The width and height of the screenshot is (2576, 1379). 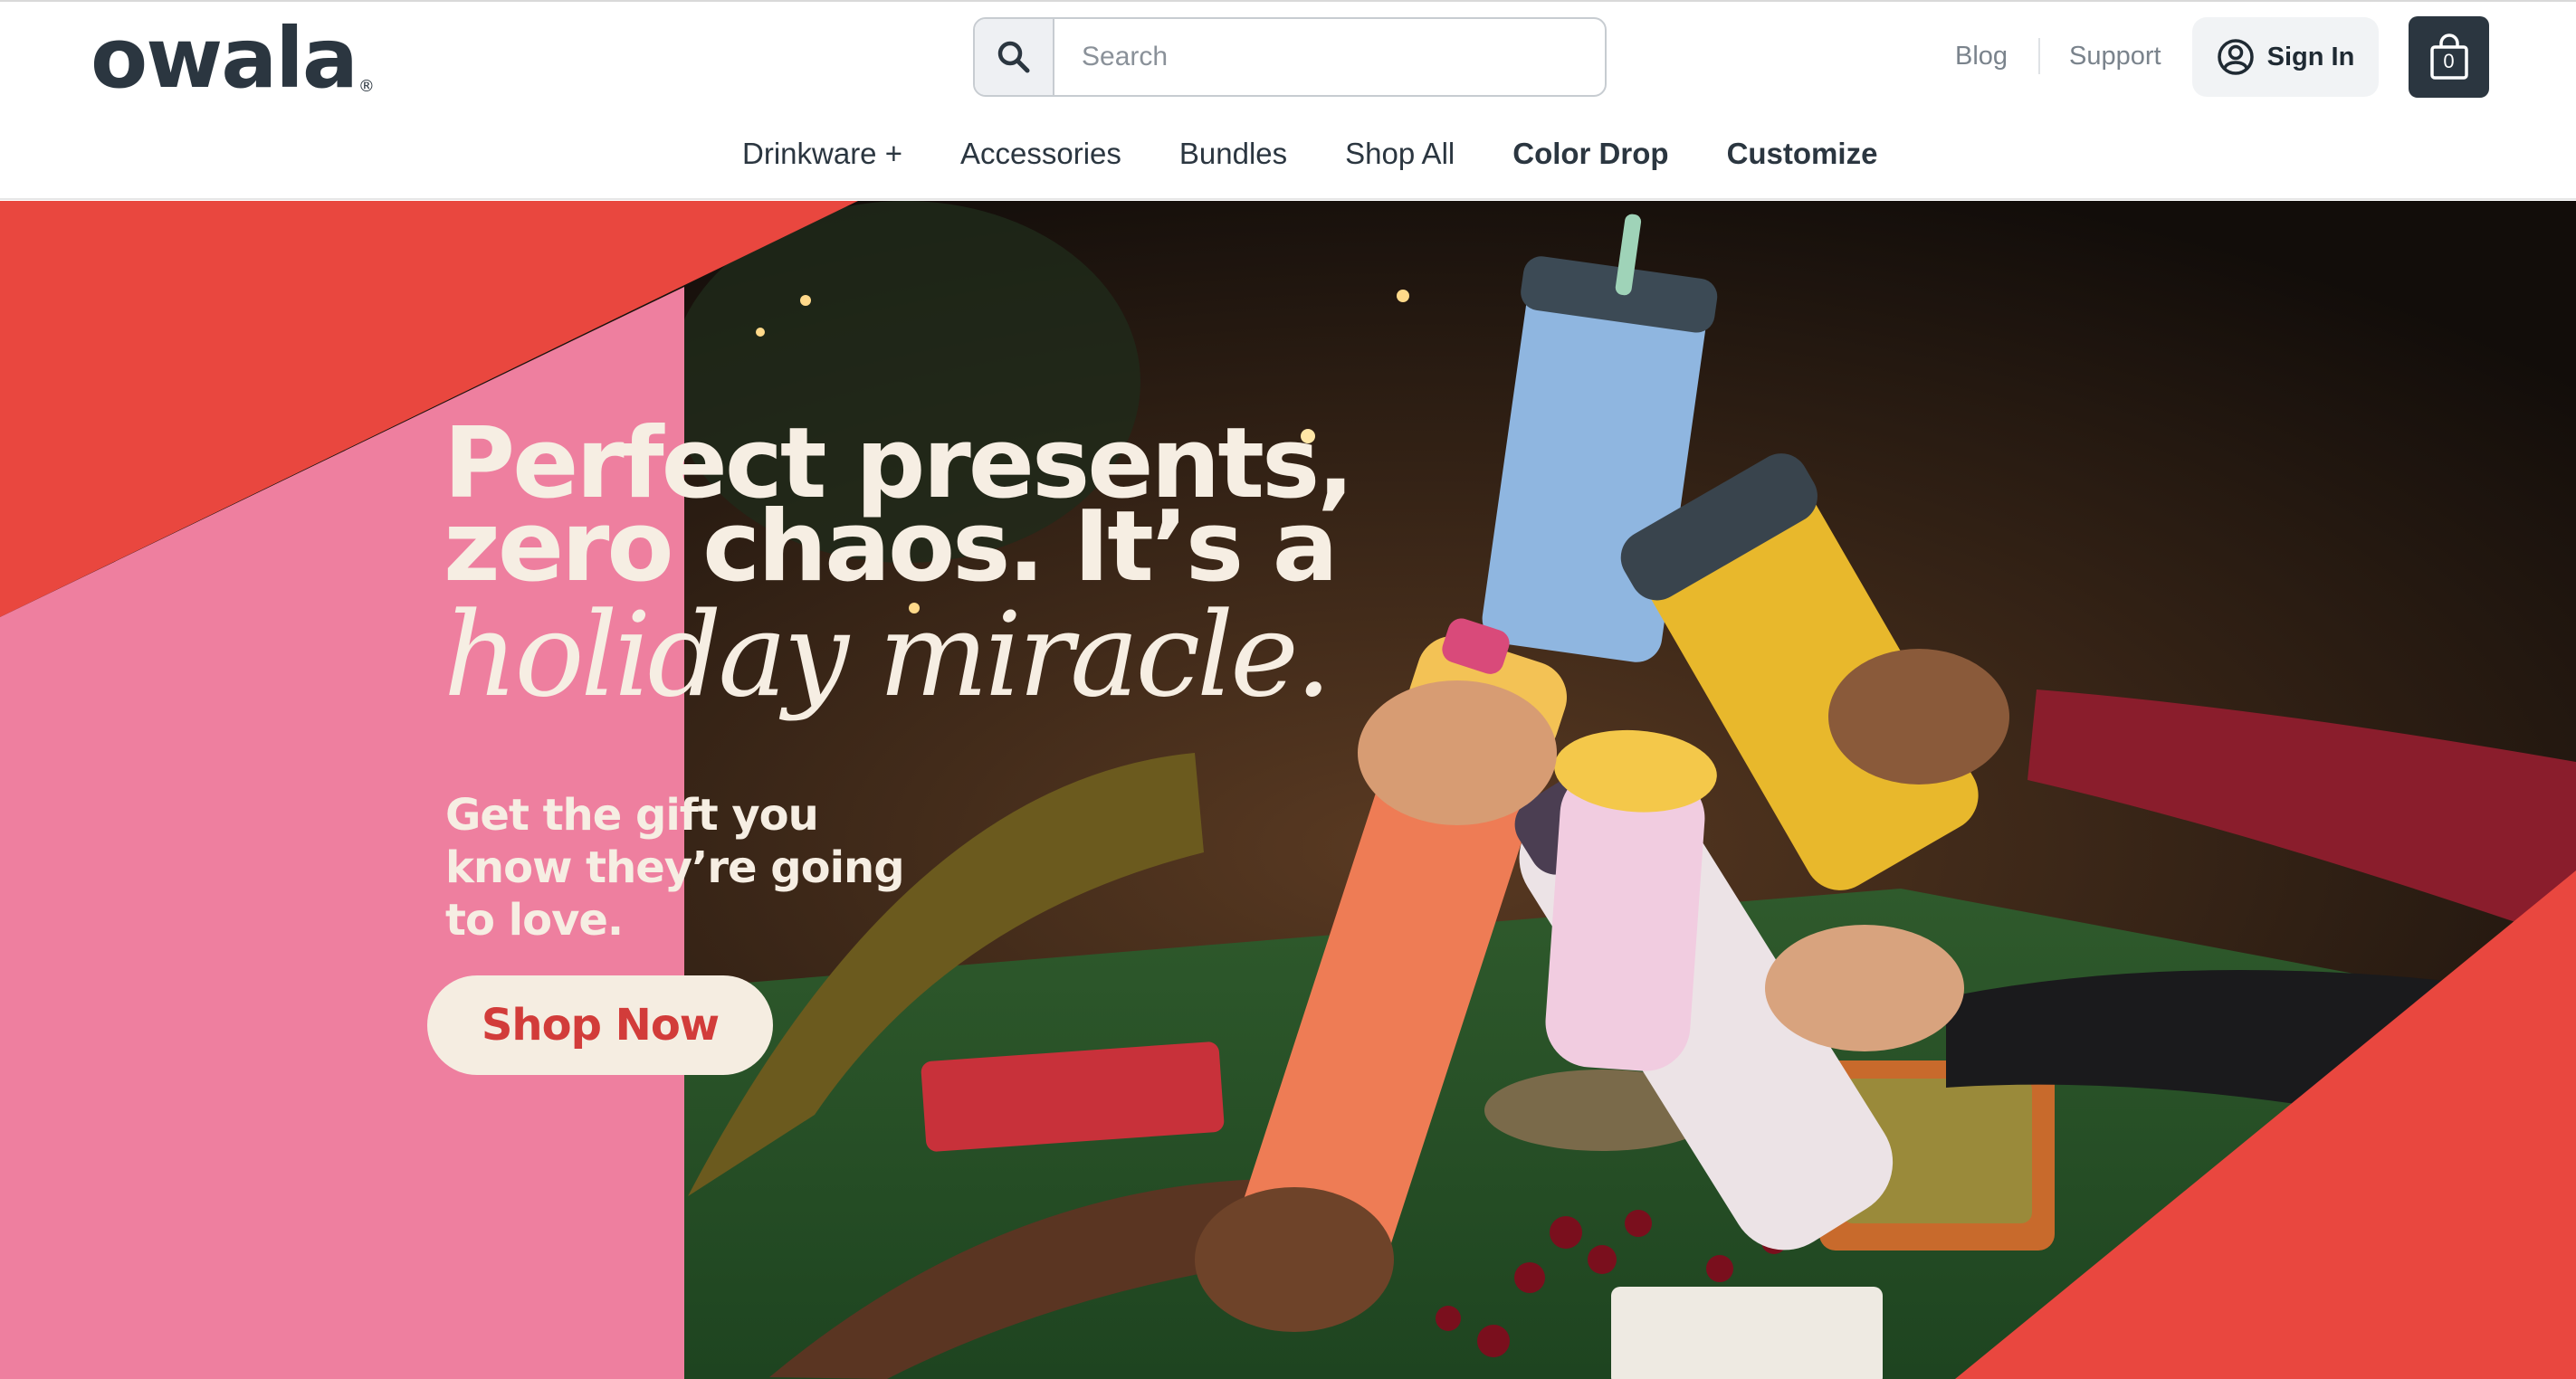 I want to click on search-button, so click(x=1014, y=57).